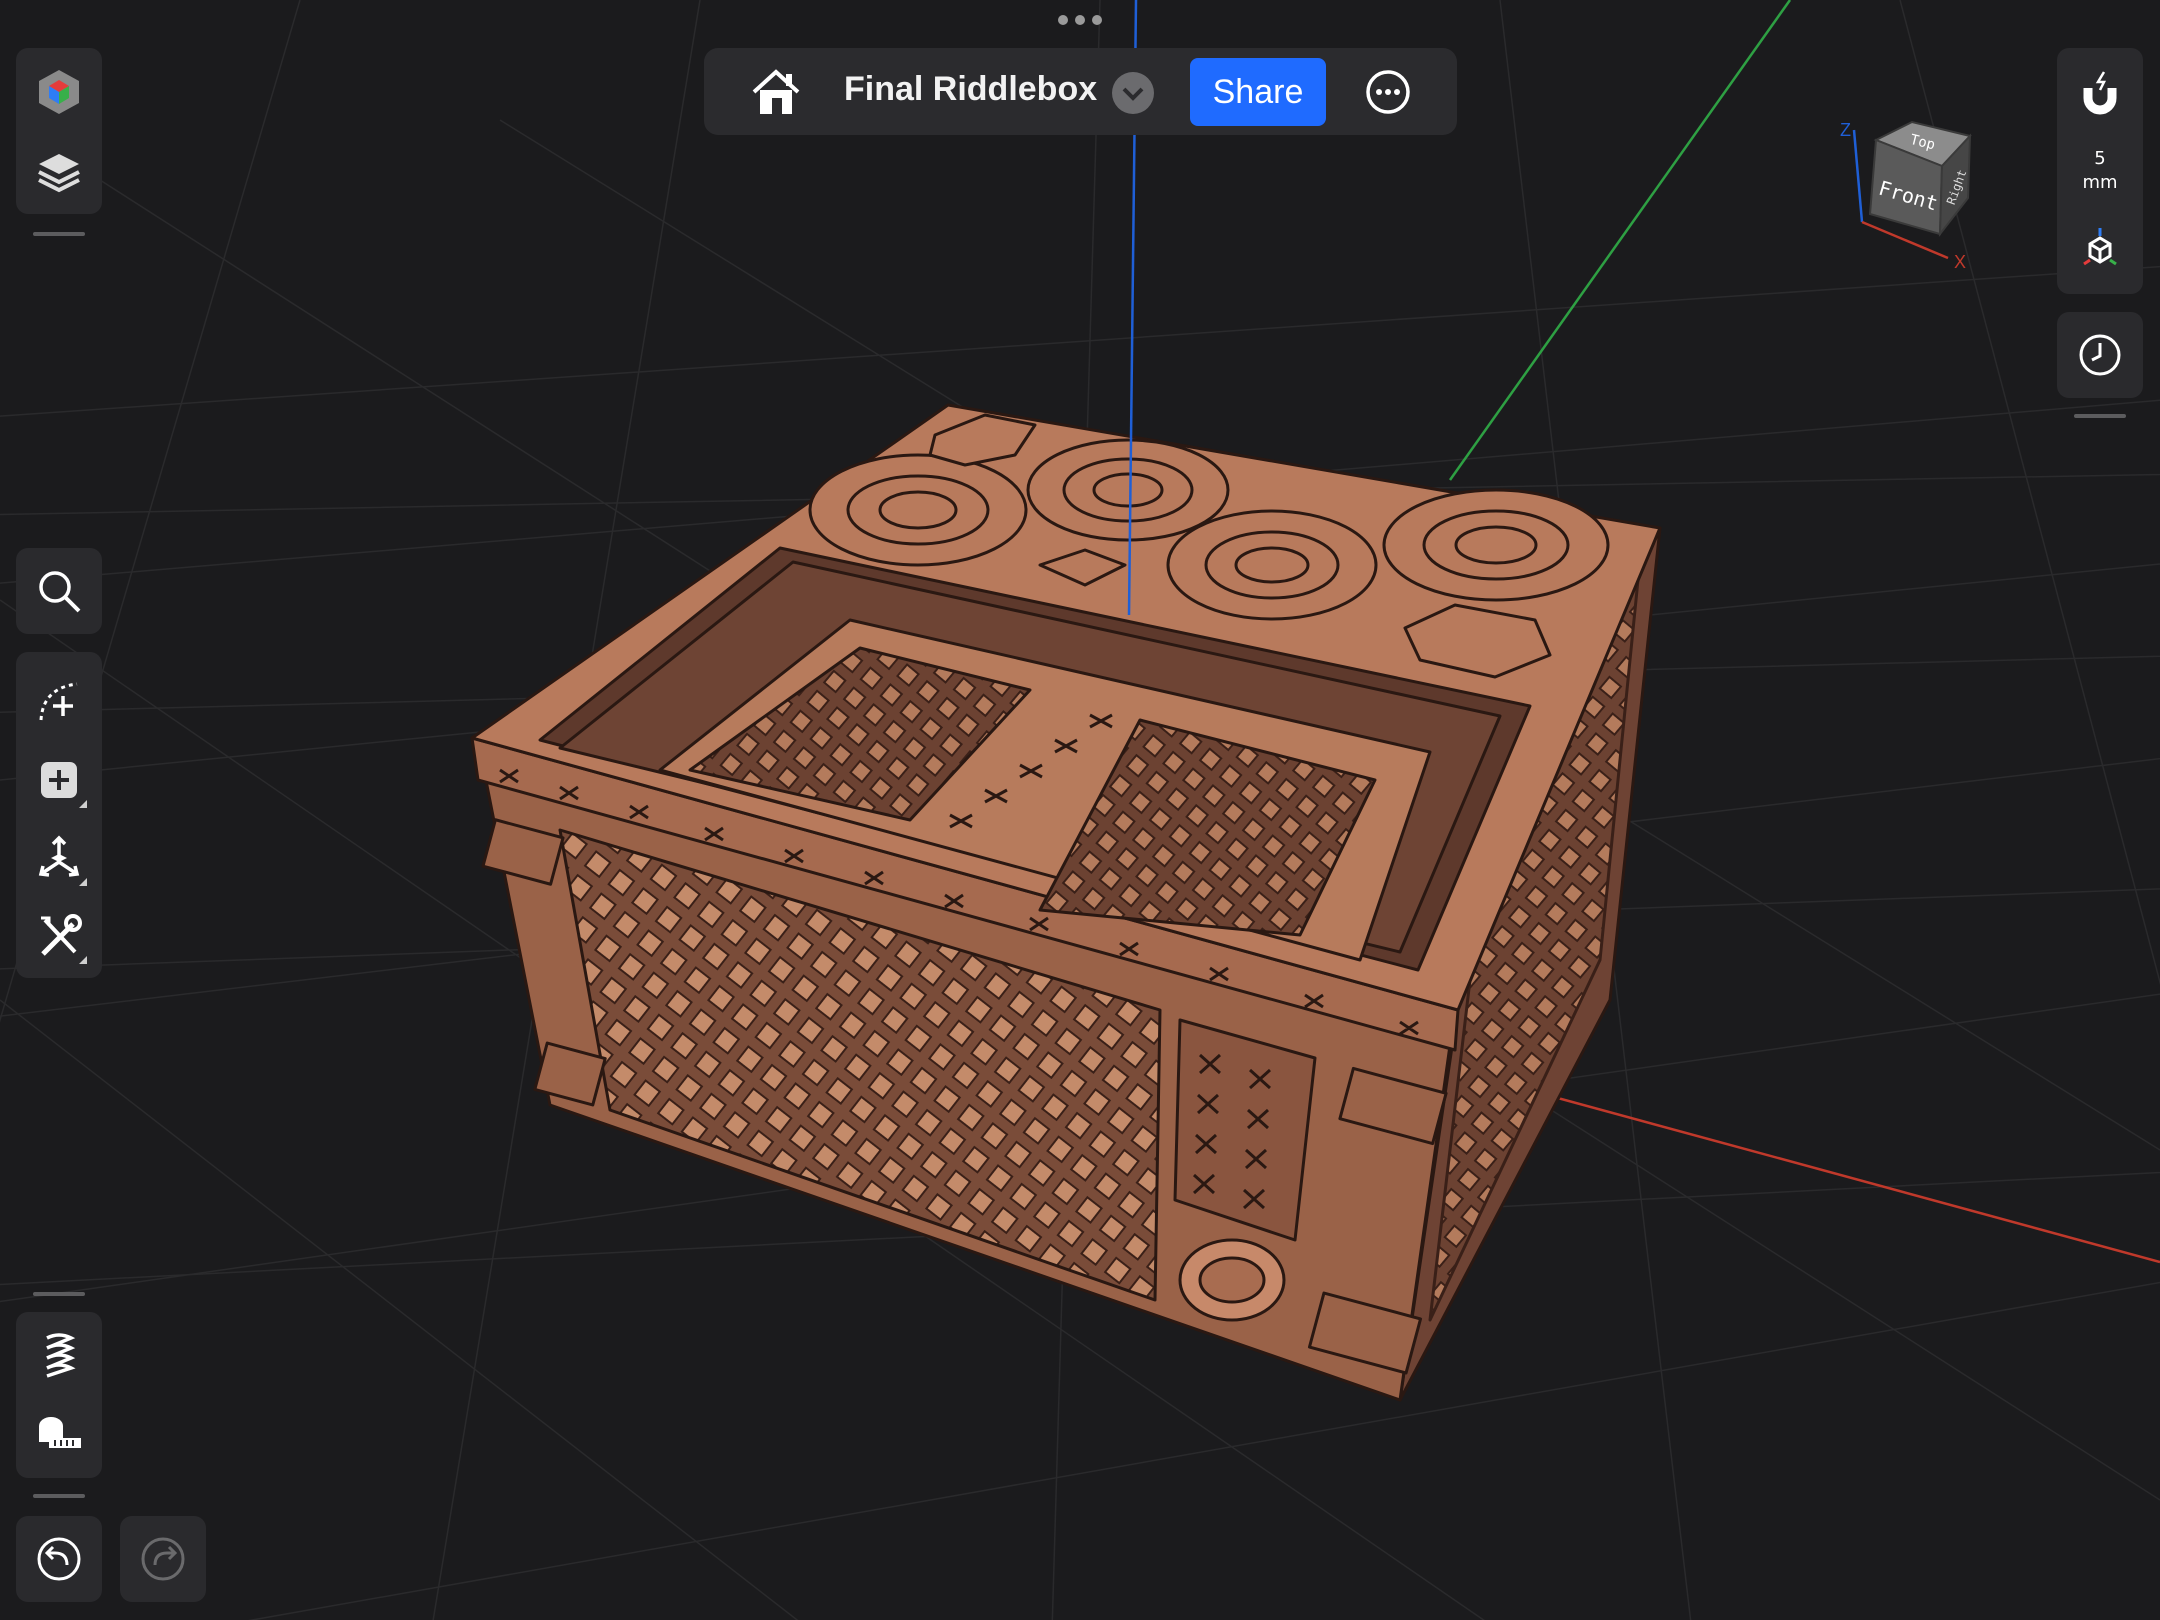 This screenshot has width=2160, height=1620. I want to click on view-cube: Z X Top Front Right, so click(1910, 195).